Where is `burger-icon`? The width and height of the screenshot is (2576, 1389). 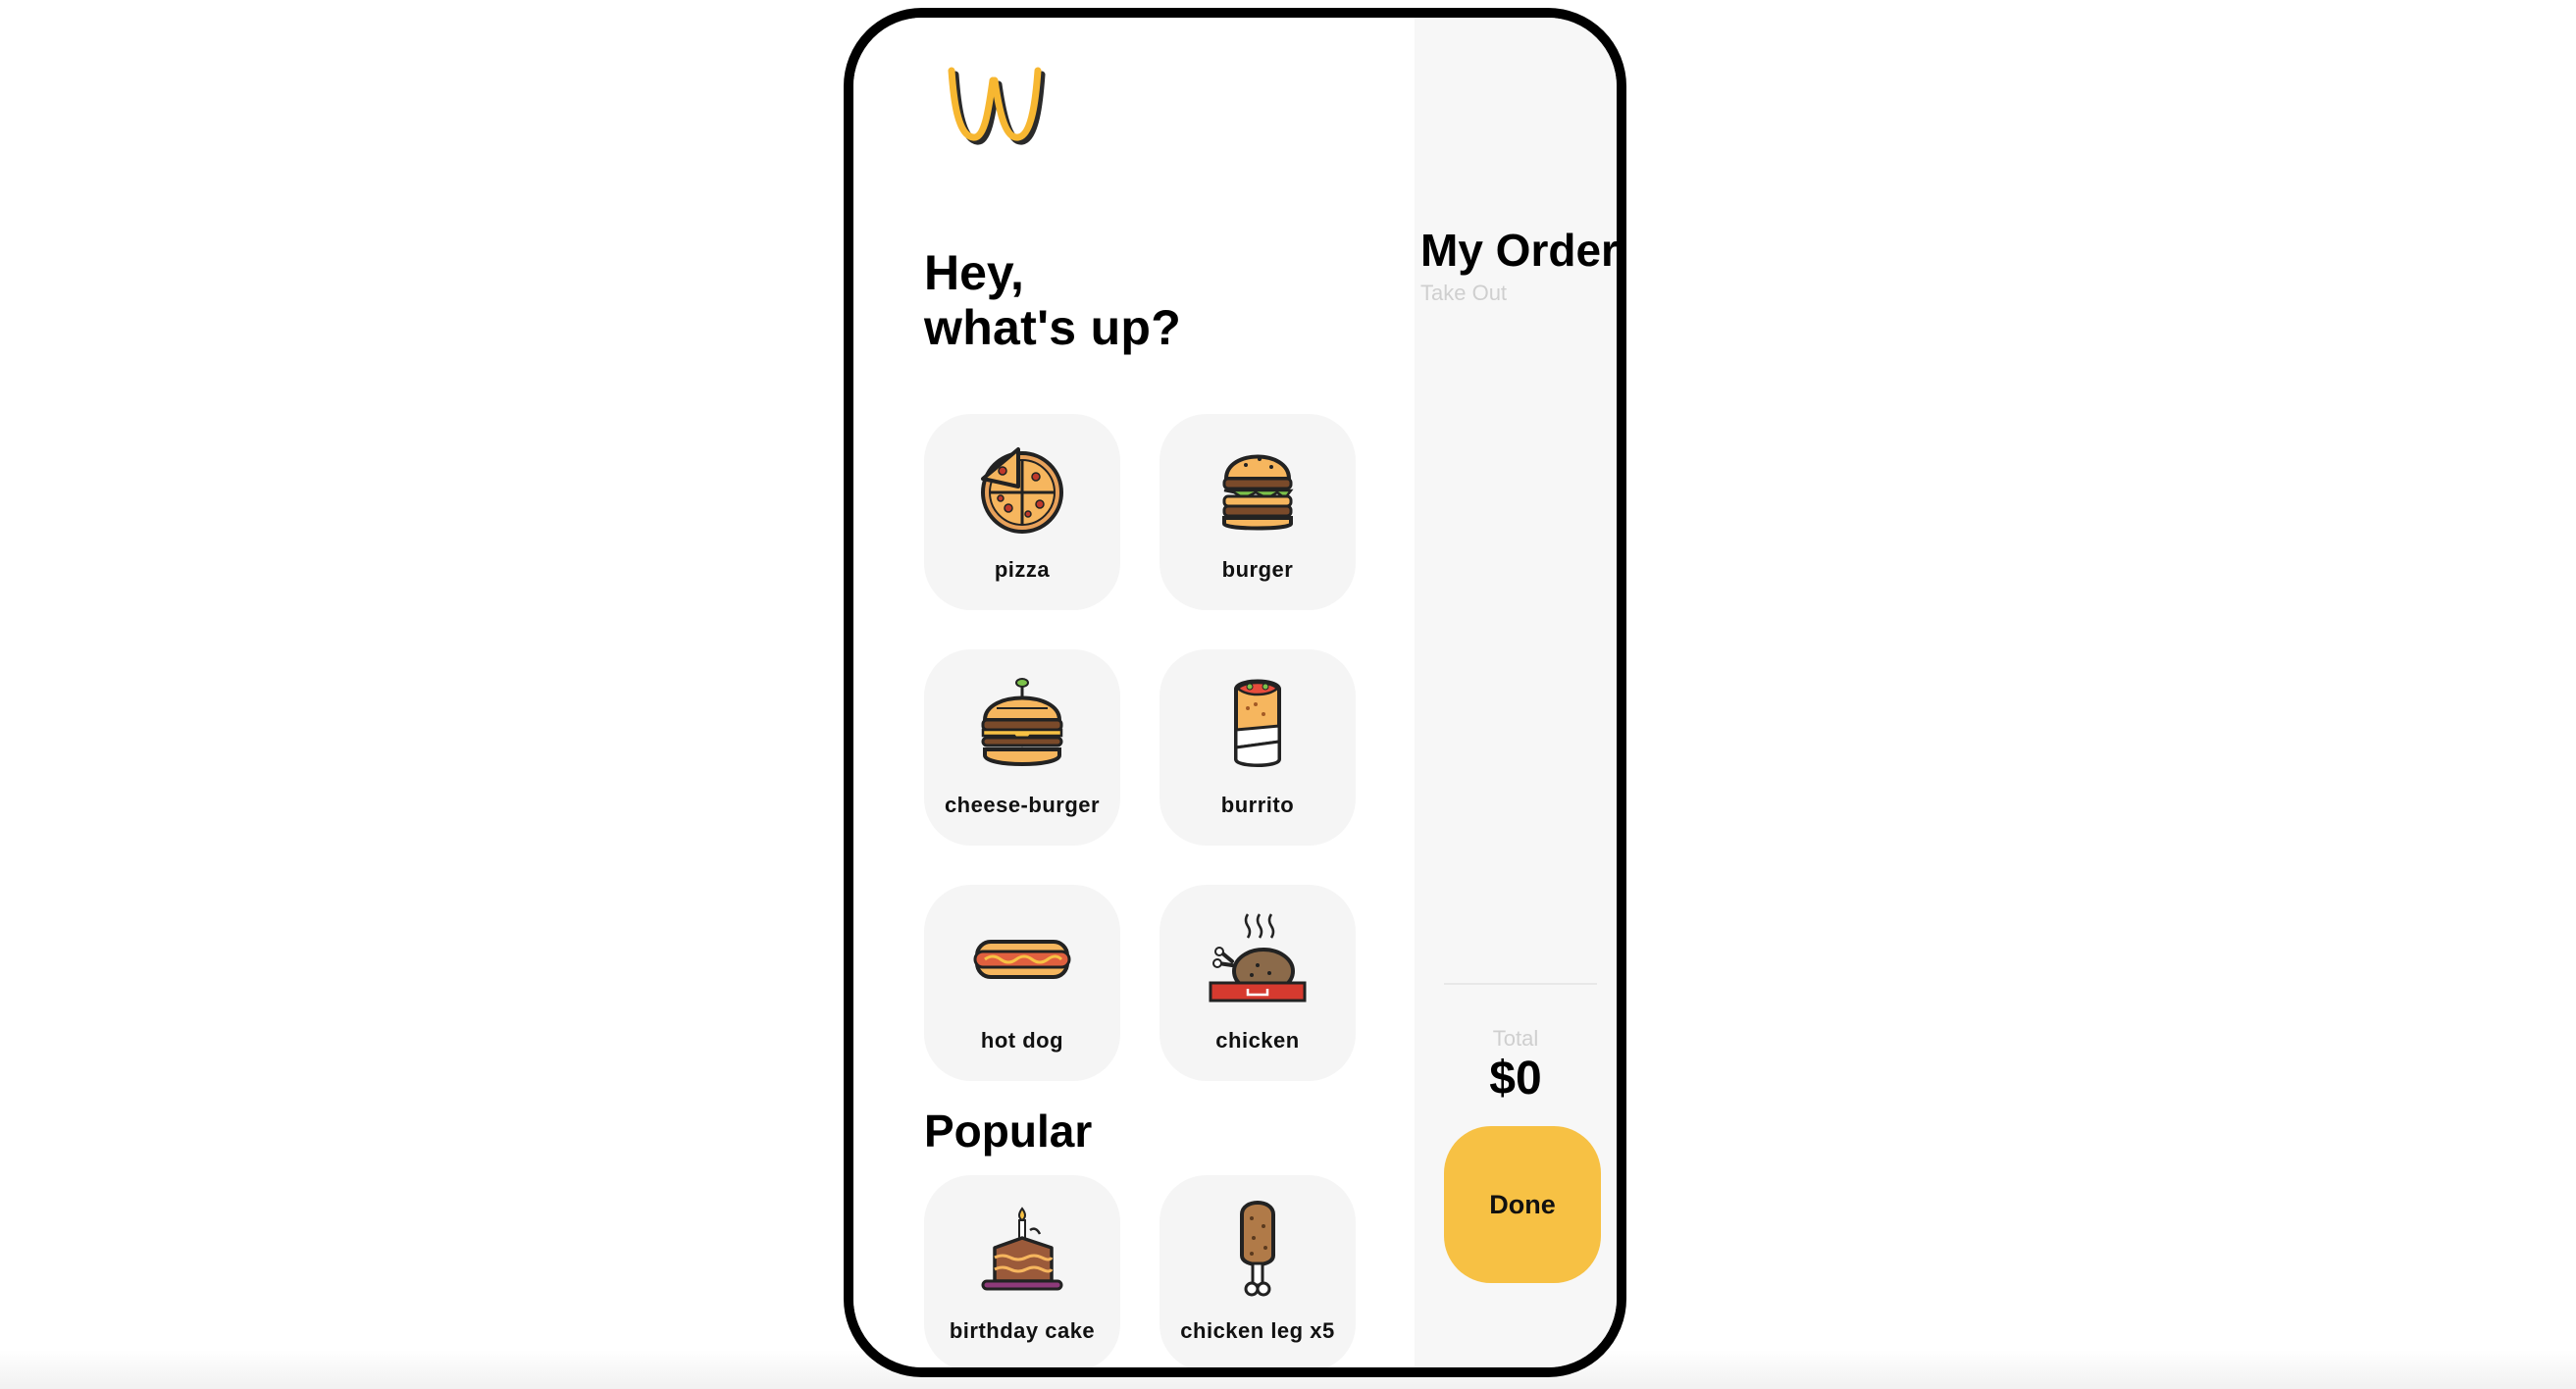 burger-icon is located at coordinates (1258, 492).